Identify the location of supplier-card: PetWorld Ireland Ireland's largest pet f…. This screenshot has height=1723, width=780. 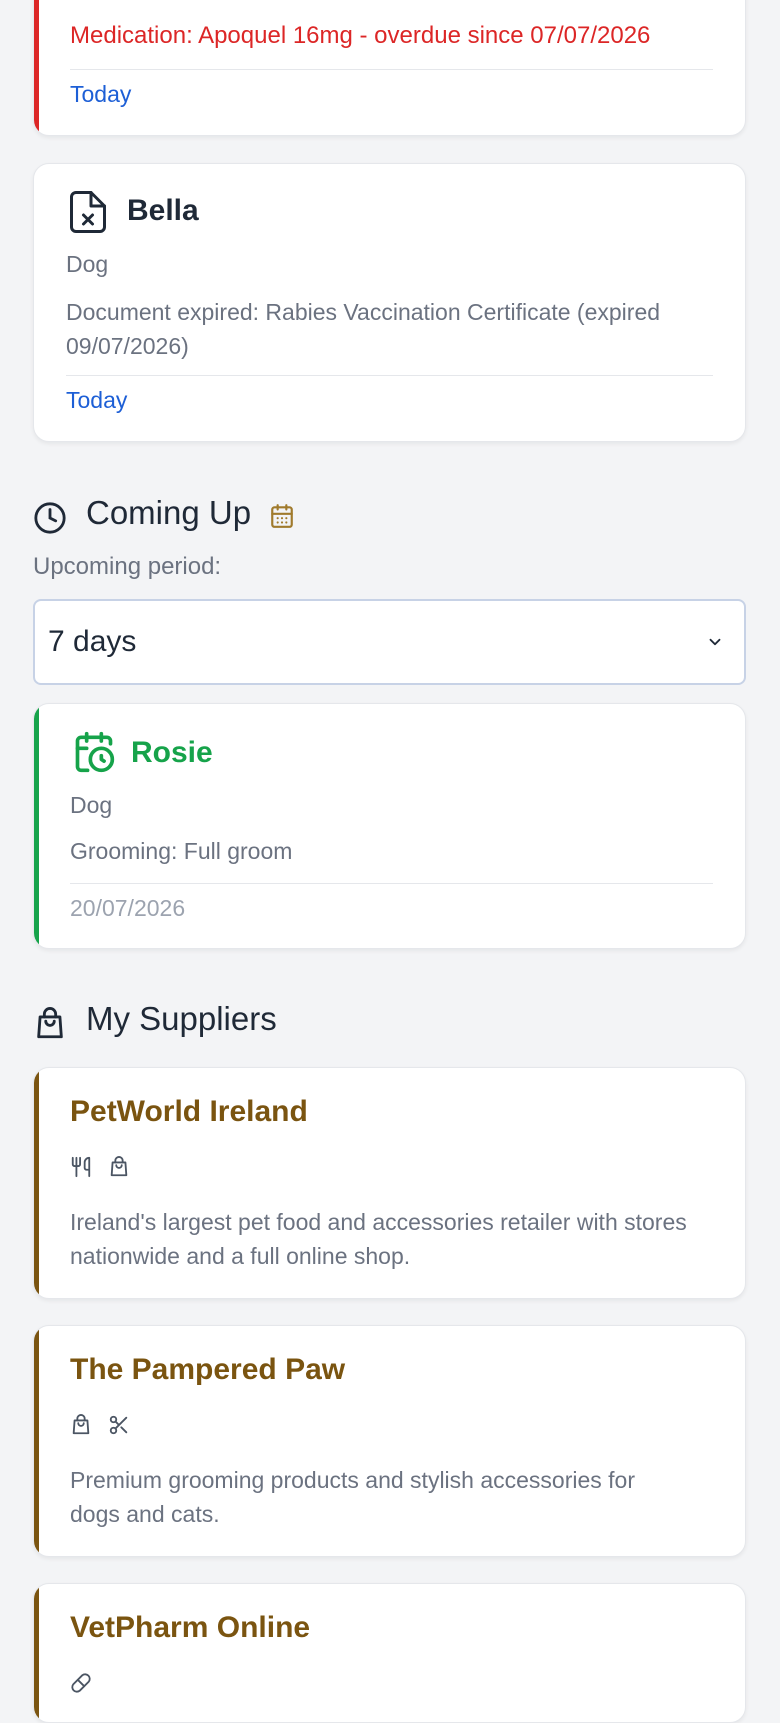
(389, 1183).